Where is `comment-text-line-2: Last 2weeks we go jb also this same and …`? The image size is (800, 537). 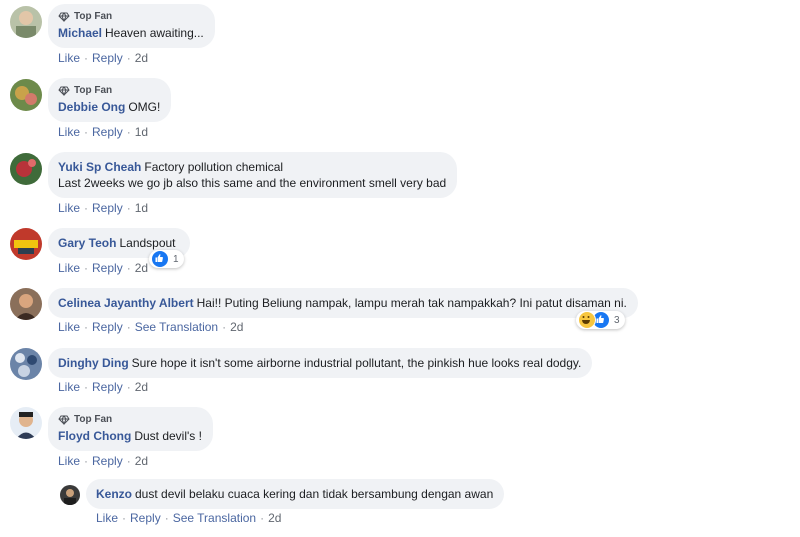
comment-text-line-2: Last 2weeks we go jb also this same and … is located at coordinates (252, 183).